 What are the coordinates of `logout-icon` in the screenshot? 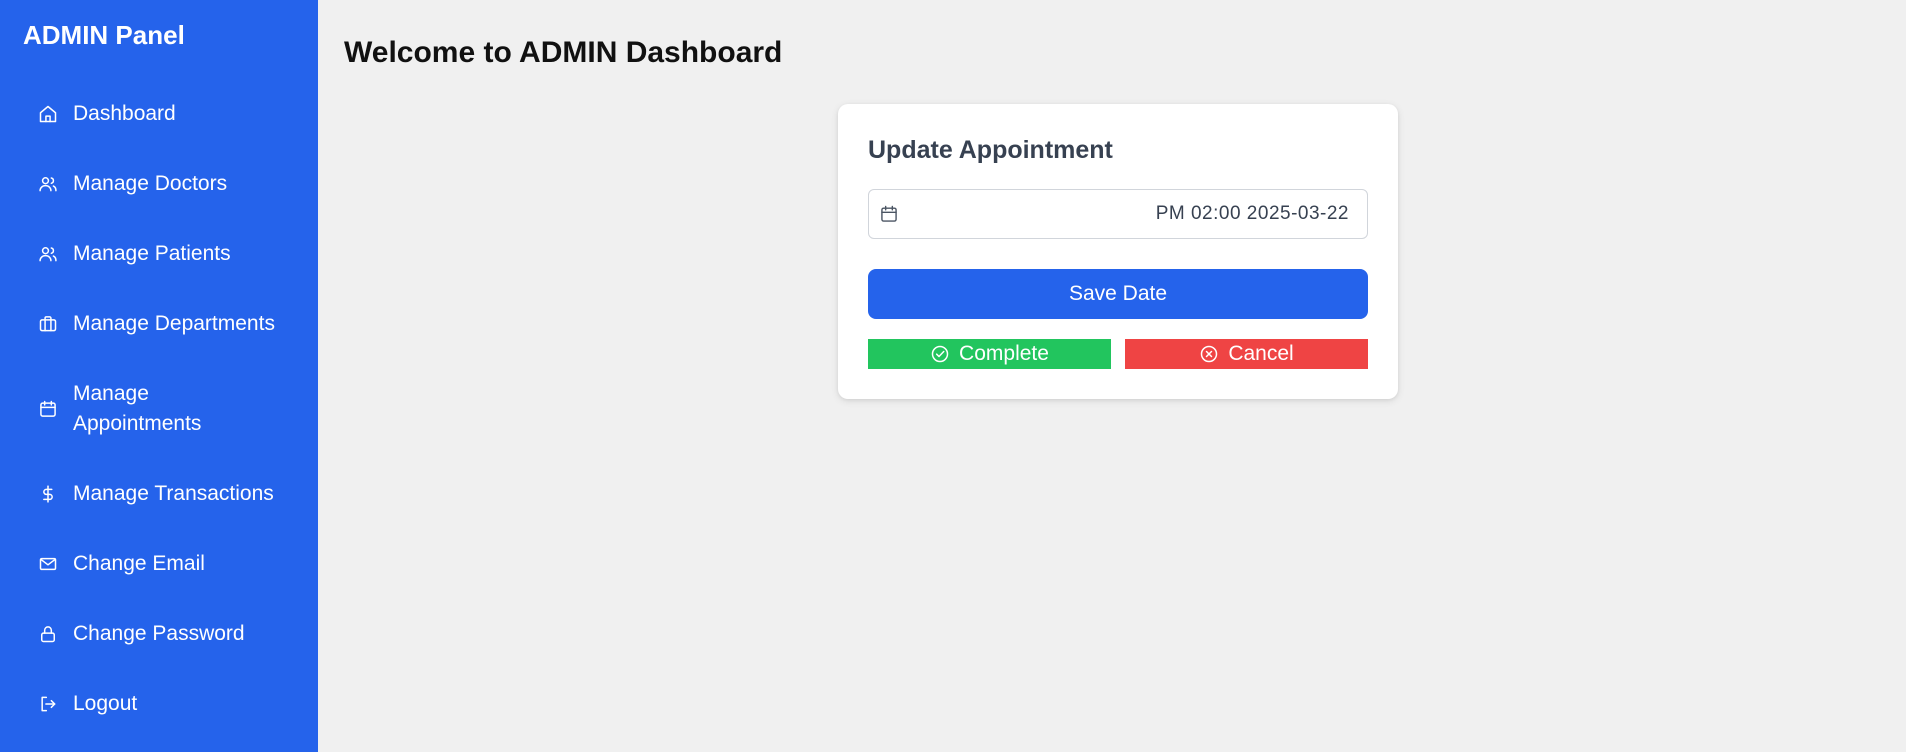 It's located at (48, 704).